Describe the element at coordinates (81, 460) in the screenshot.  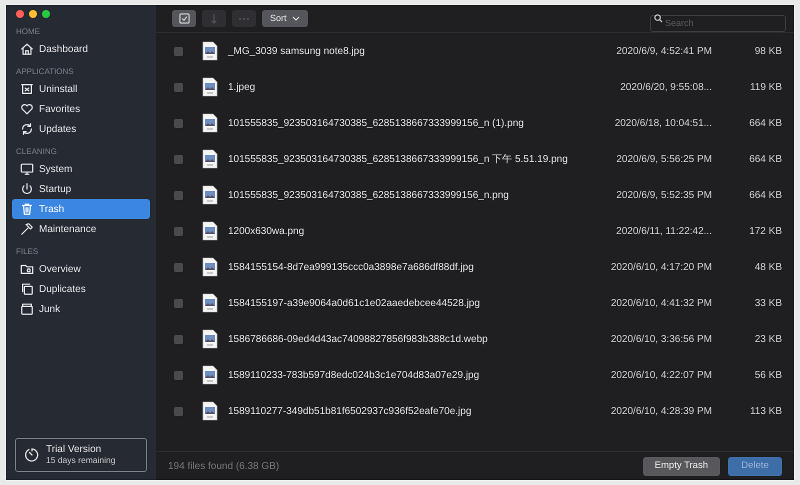
I see `trial-days-remaining: 15 days remaining` at that location.